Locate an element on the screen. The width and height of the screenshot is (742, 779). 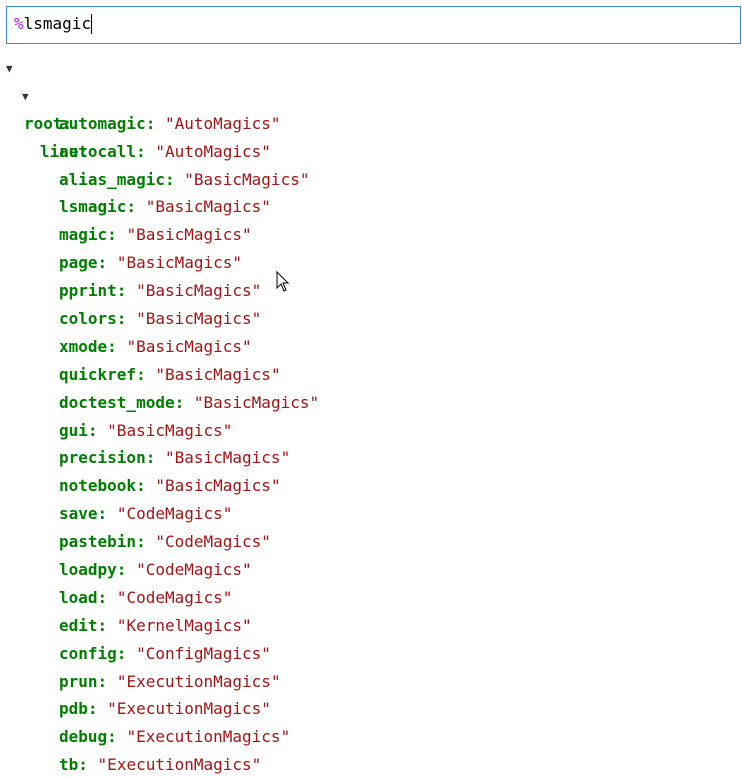
magic-key: pdb: is located at coordinates (78, 709).